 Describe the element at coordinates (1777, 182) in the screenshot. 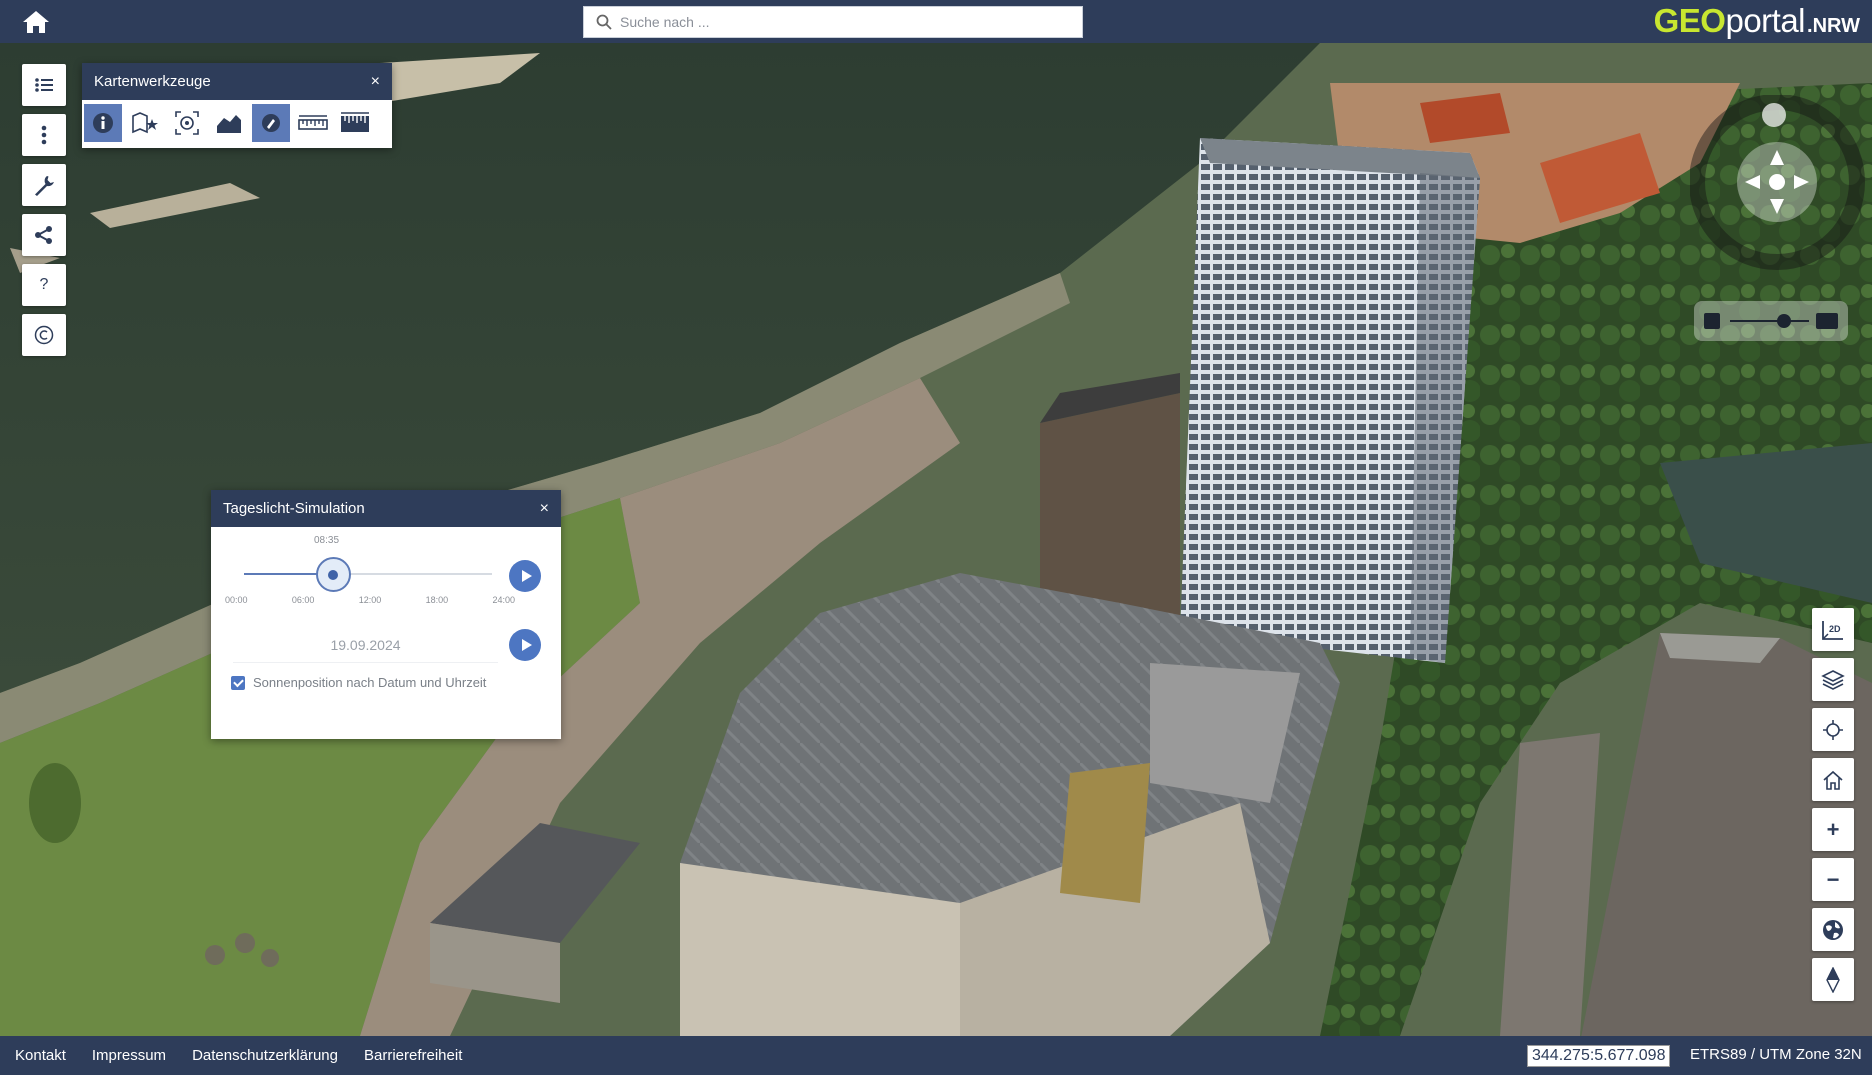

I see `compass-widget` at that location.